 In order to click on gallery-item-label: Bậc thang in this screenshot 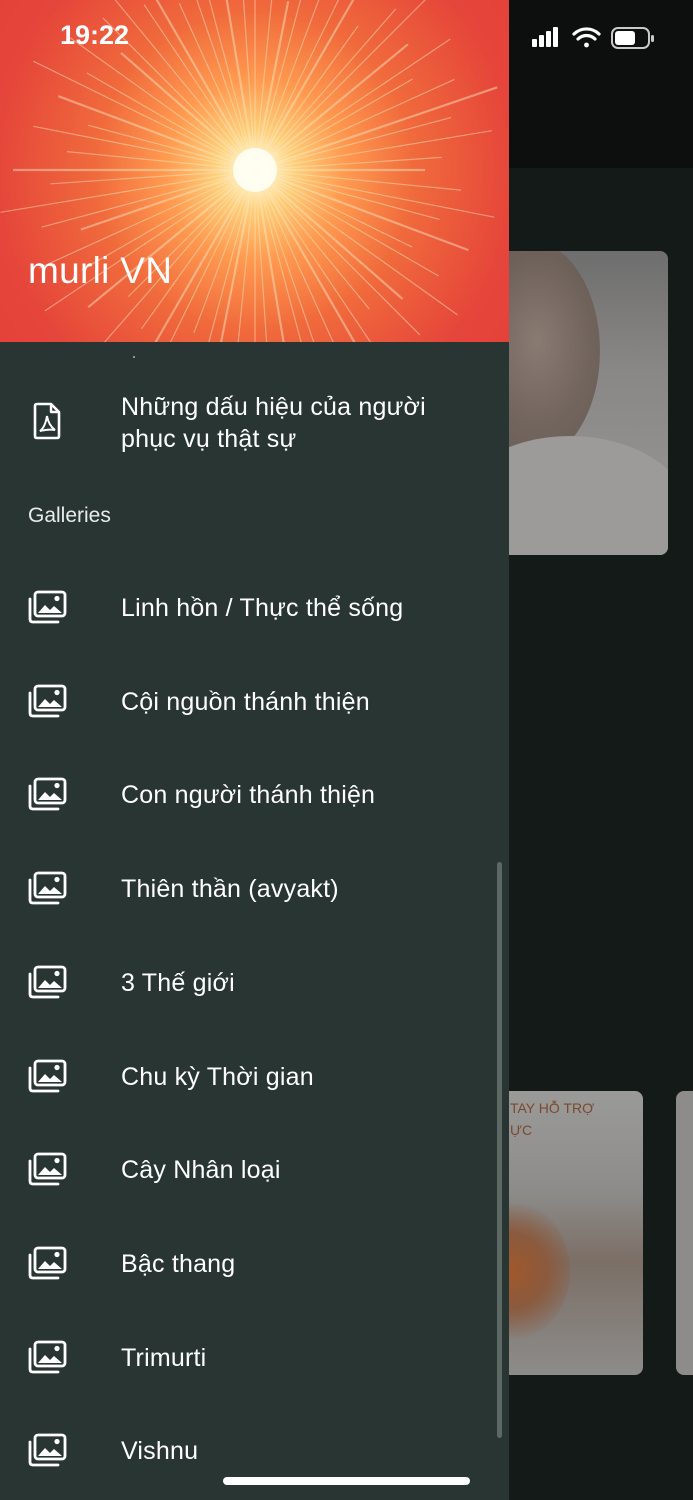, I will do `click(178, 1263)`.